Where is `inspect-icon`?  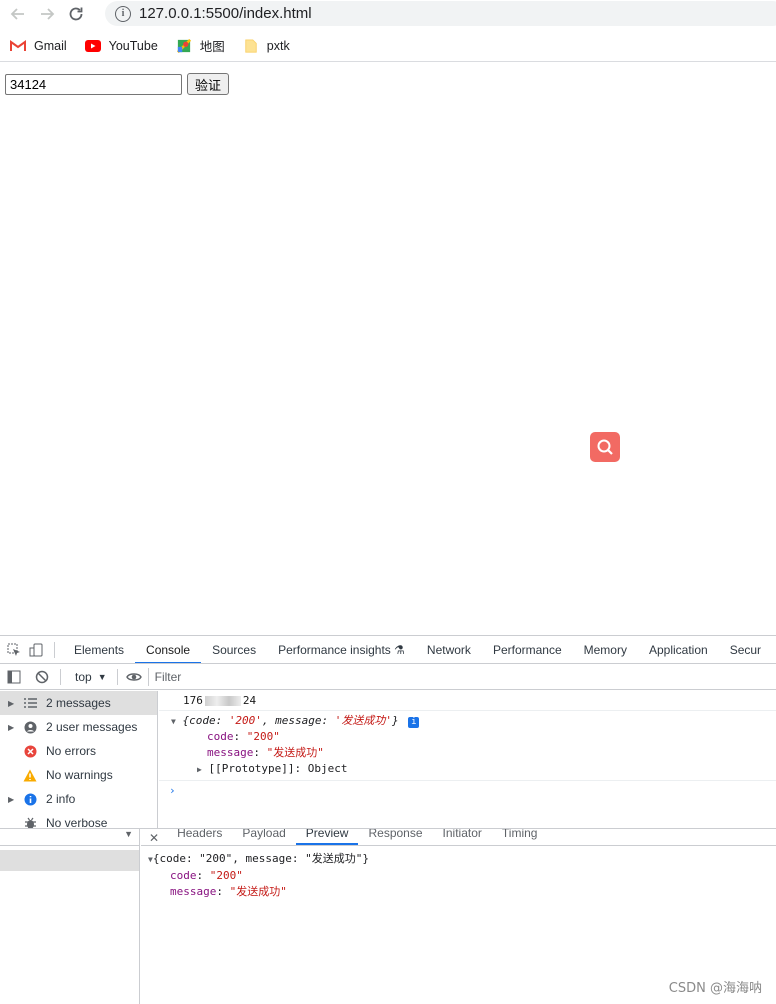 inspect-icon is located at coordinates (14, 650).